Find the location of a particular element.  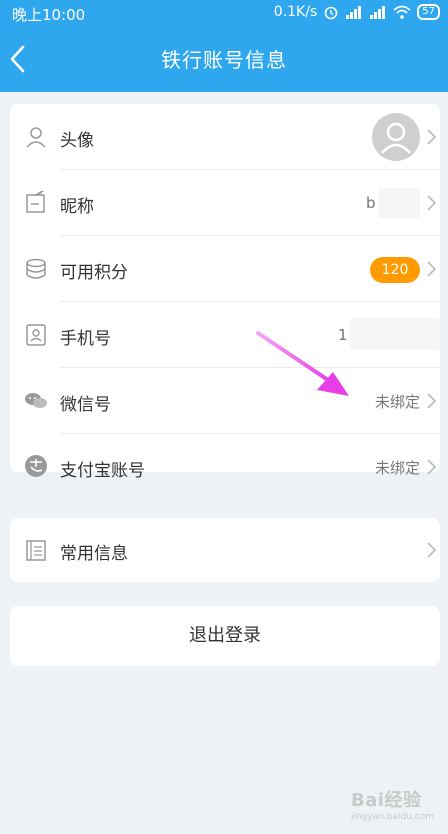

status-bar: 晚上10:00 0.1K/s 57 is located at coordinates (224, 14).